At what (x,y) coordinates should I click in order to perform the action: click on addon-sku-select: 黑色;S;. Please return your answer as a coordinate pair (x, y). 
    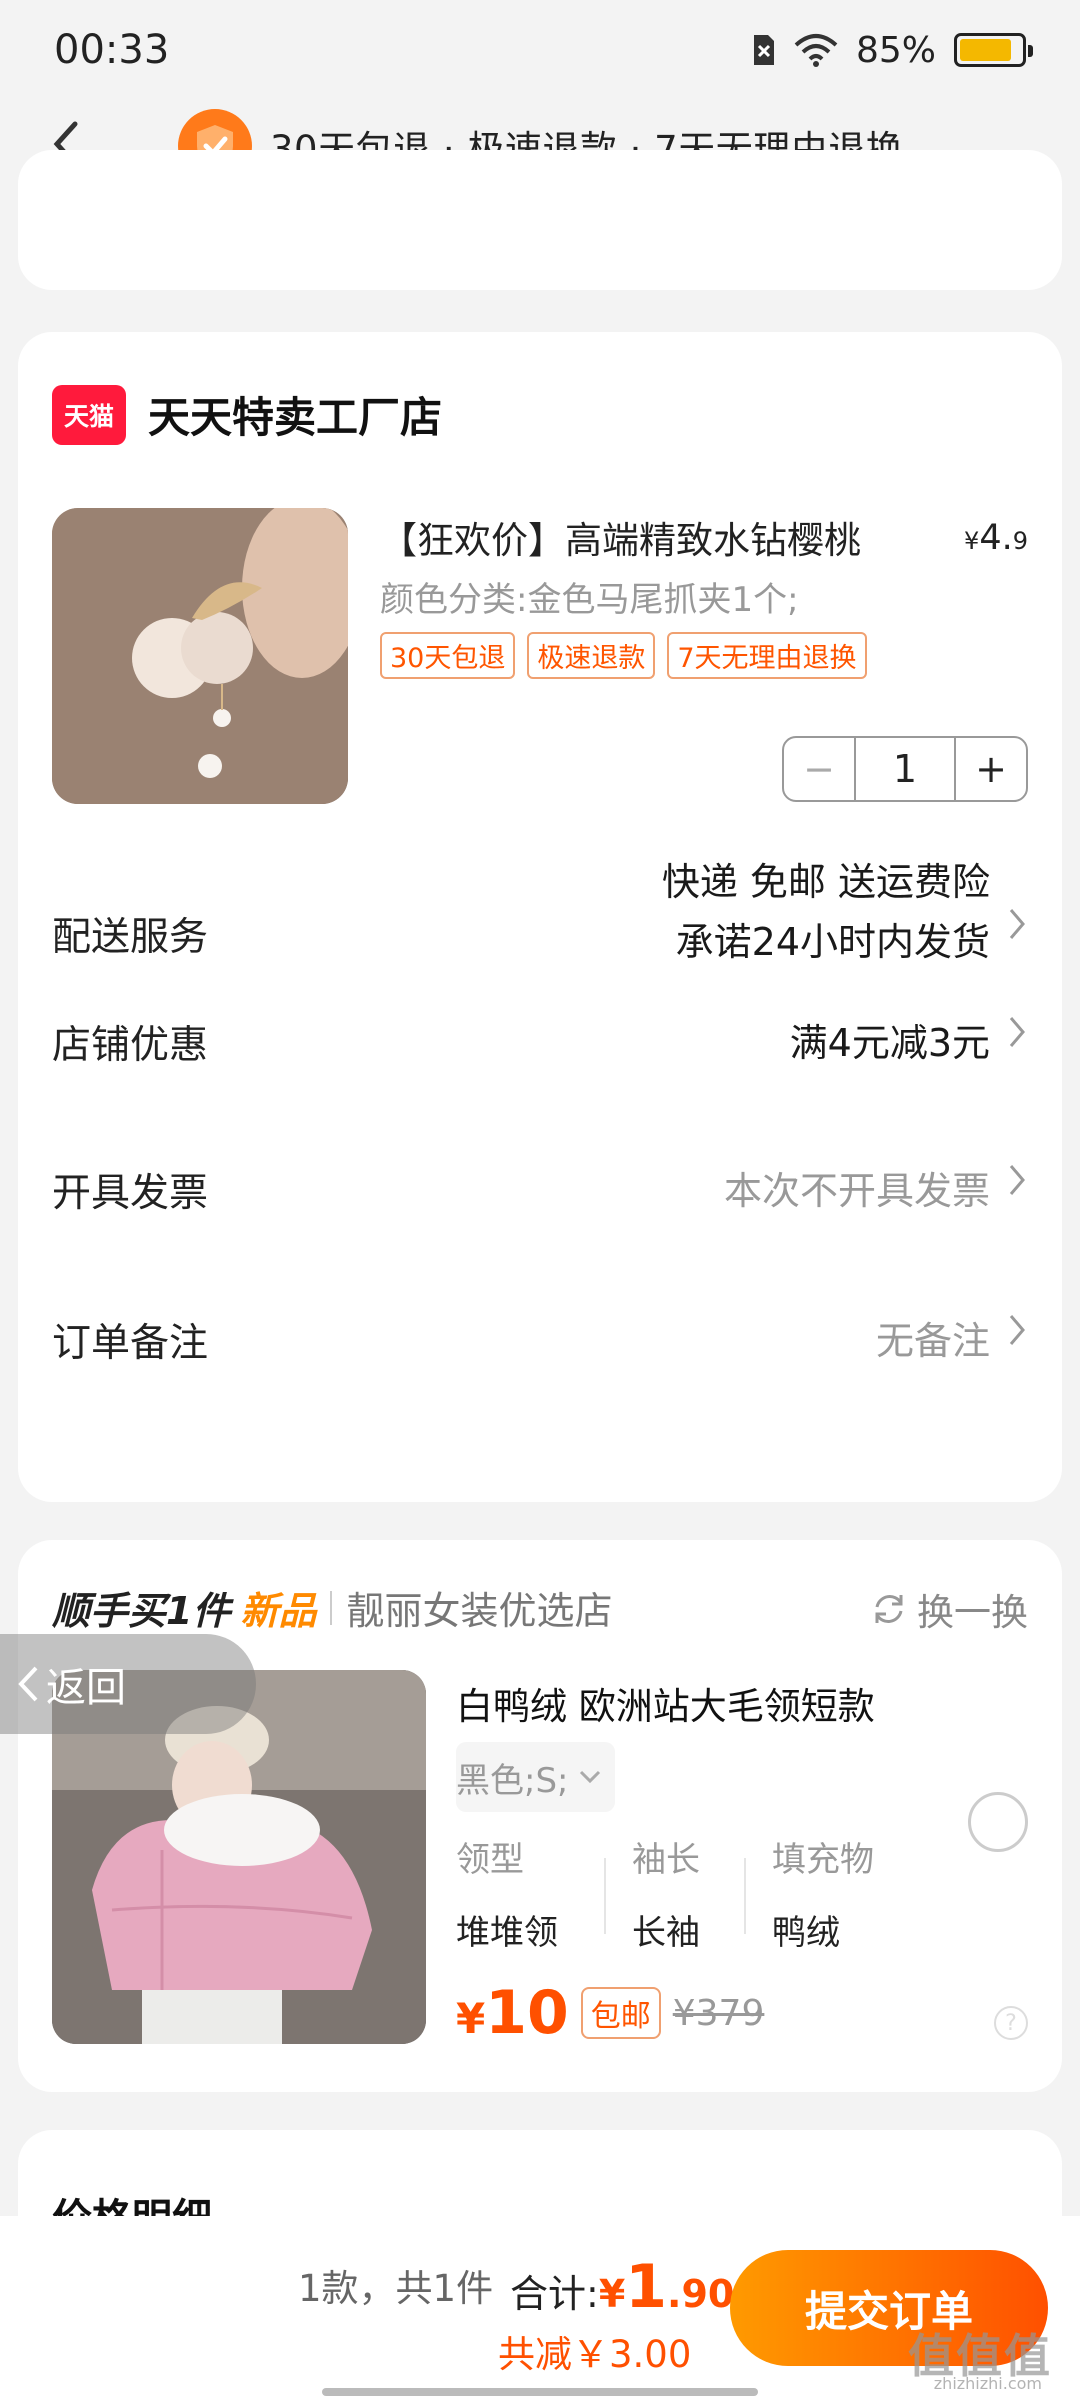
    Looking at the image, I should click on (535, 1777).